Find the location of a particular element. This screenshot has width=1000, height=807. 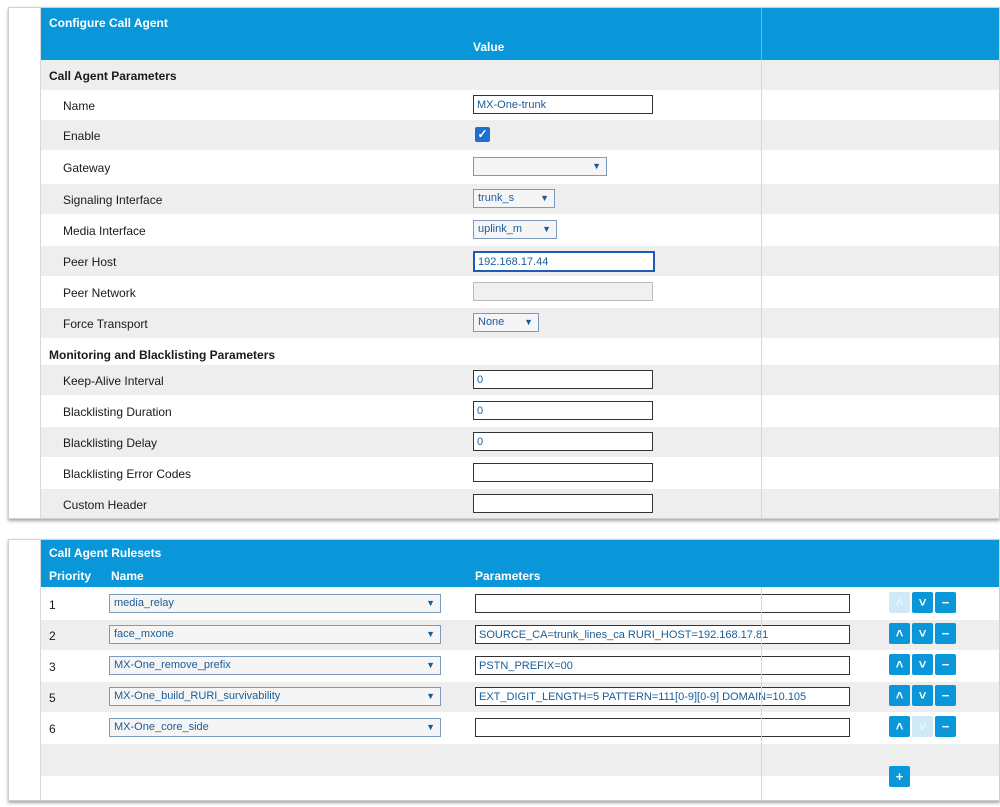

add-row: + is located at coordinates (520, 765).